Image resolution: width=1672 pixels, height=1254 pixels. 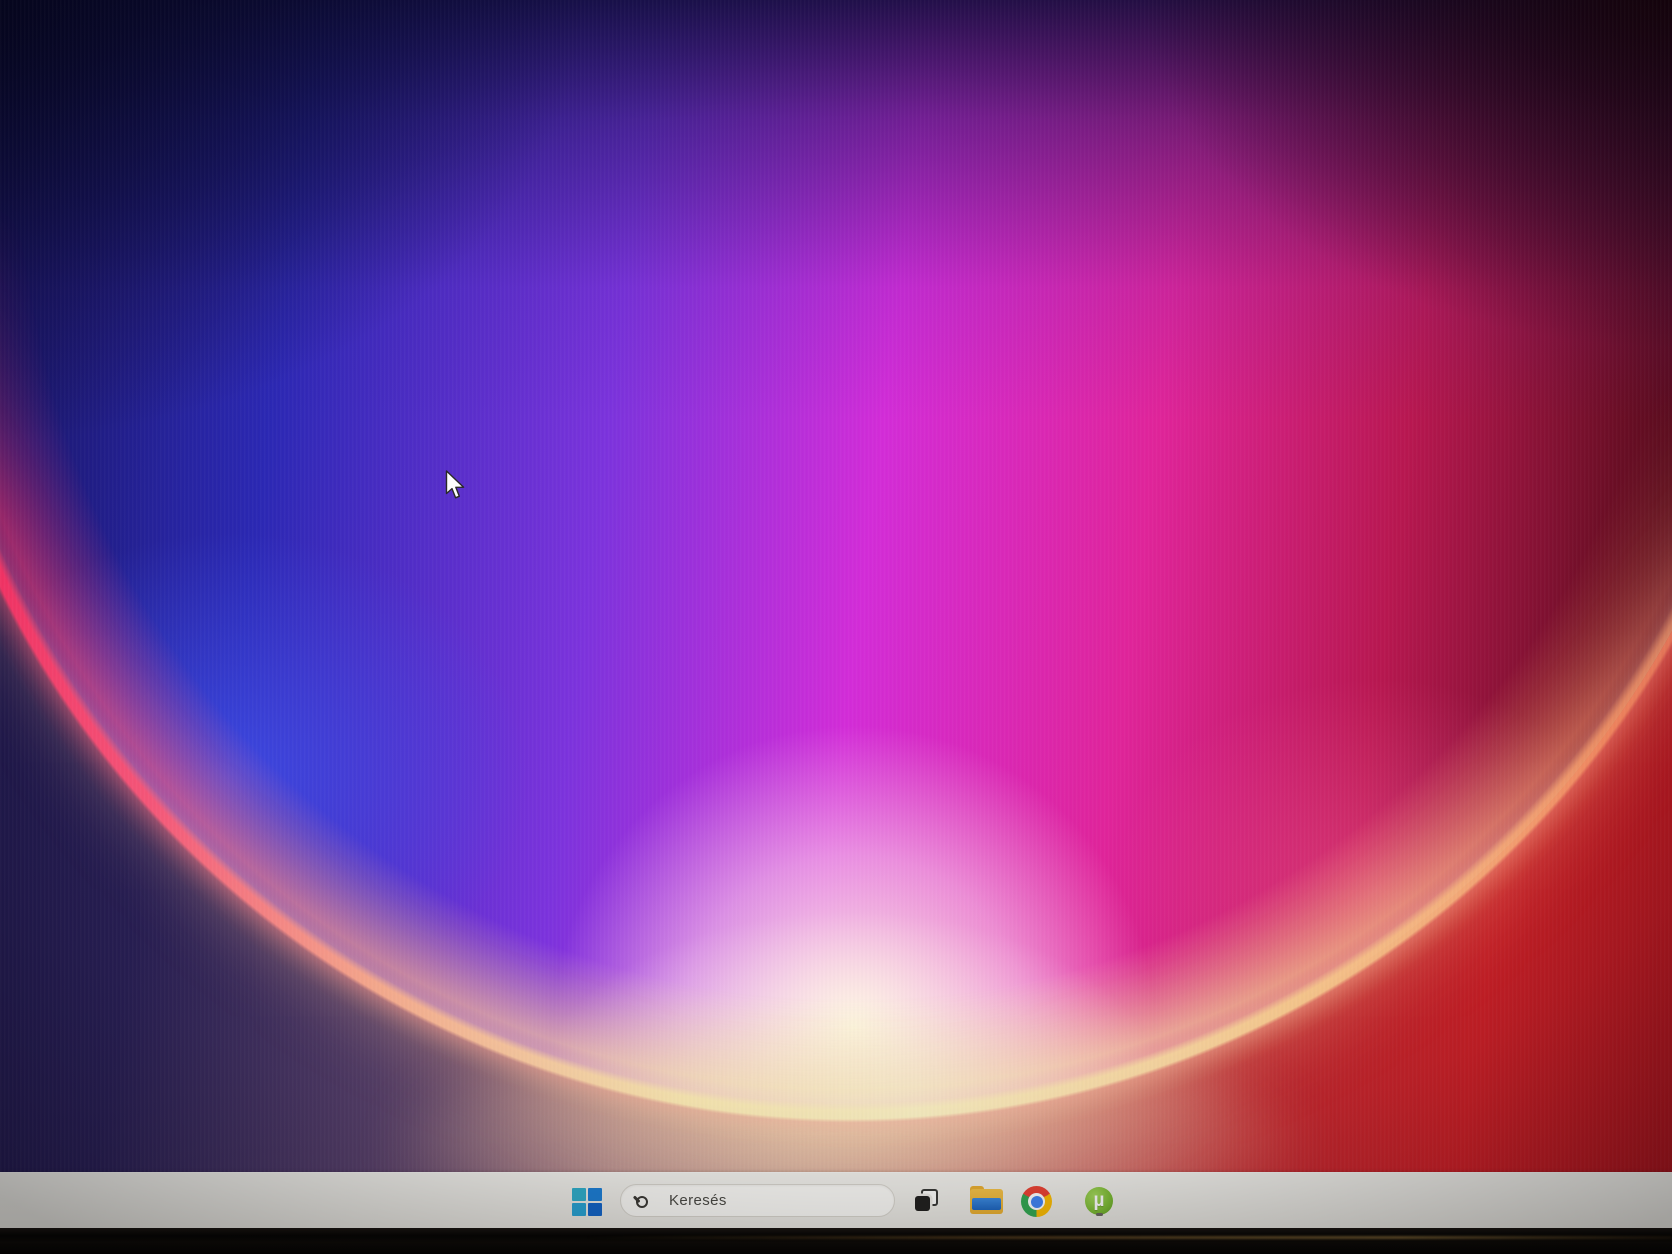 I want to click on taskbar: Keresés µ, so click(x=836, y=1200).